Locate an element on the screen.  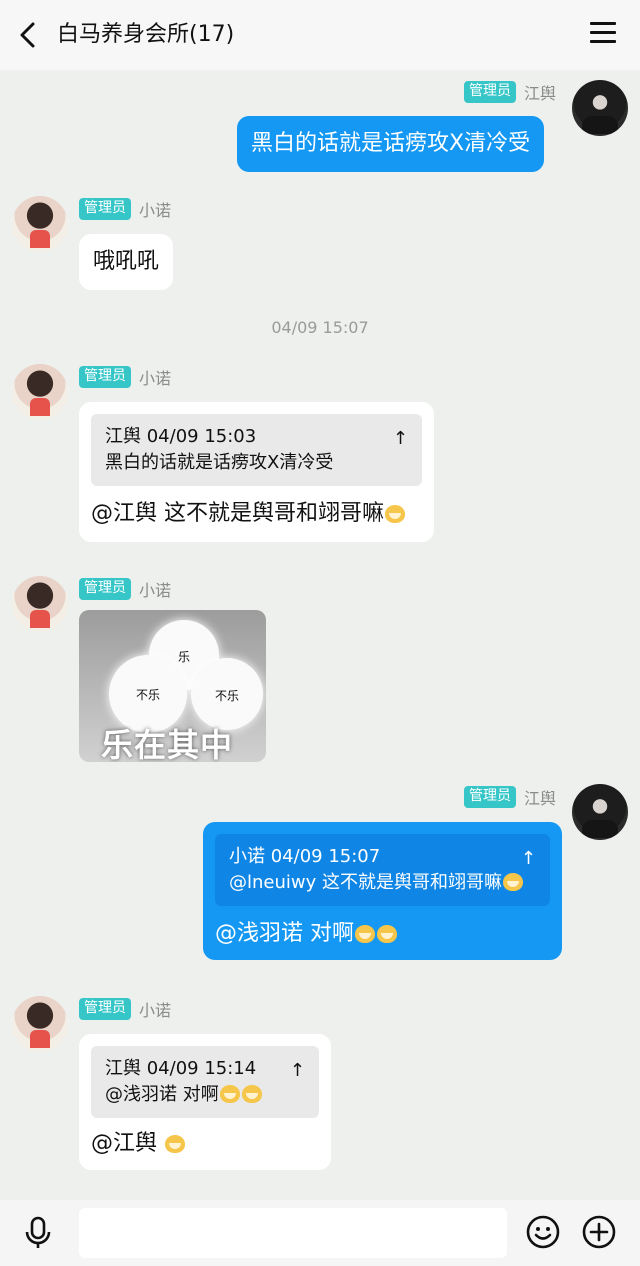
quote-header: 小诺 04/09 15:07 is located at coordinates (305, 856).